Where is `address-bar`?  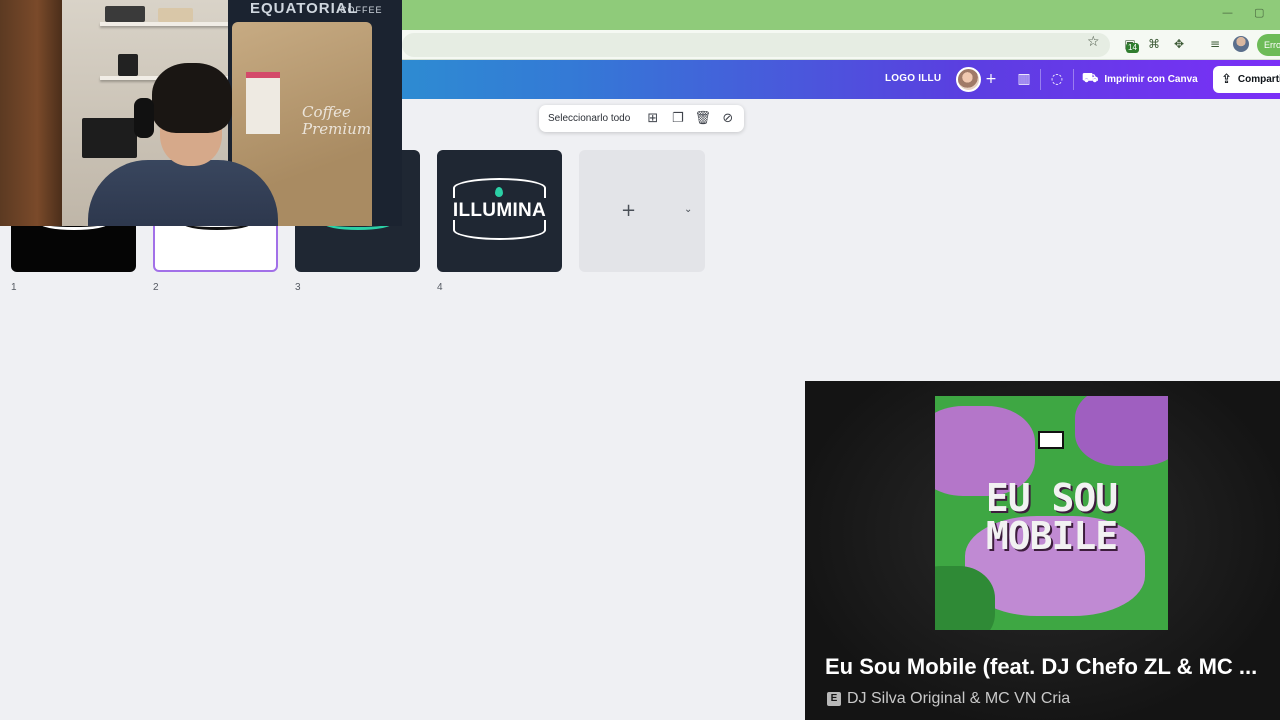 address-bar is located at coordinates (756, 45).